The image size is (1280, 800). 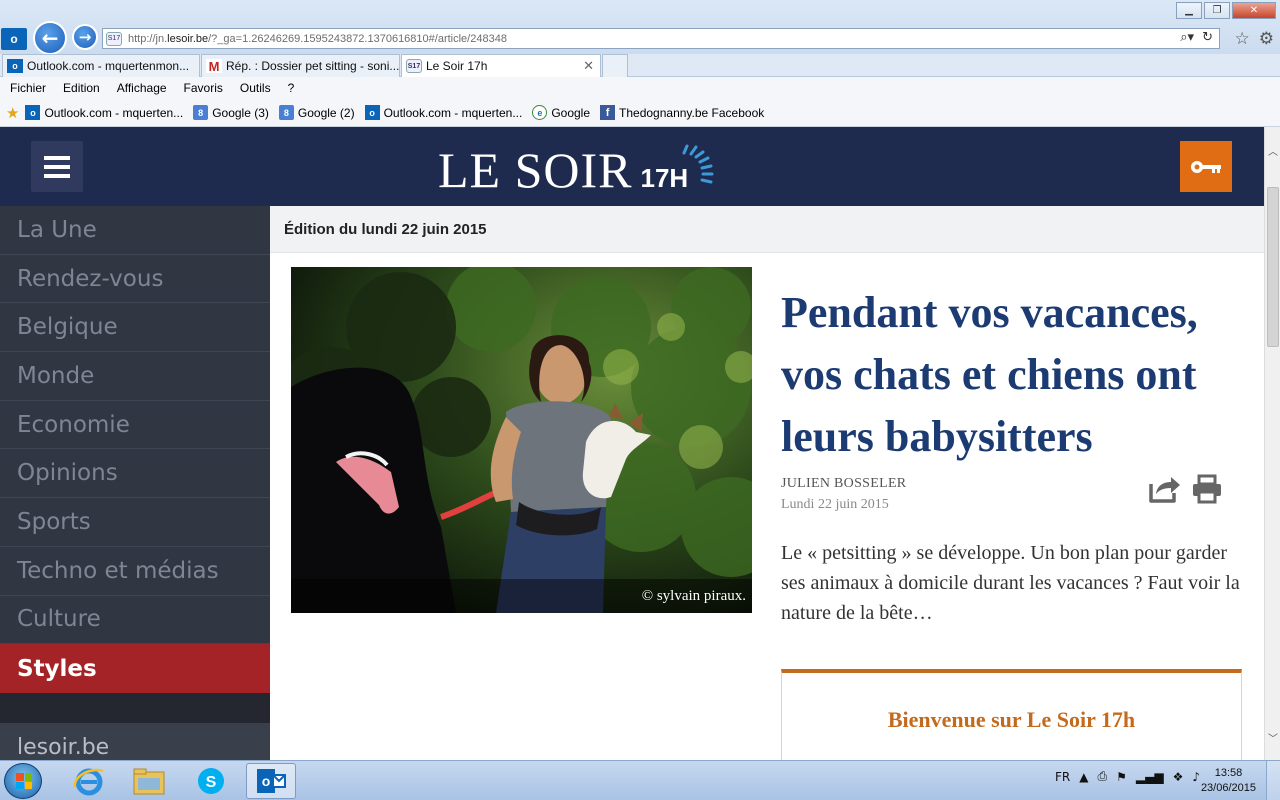 What do you see at coordinates (1121, 777) in the screenshot?
I see `flag-icon: ⚑` at bounding box center [1121, 777].